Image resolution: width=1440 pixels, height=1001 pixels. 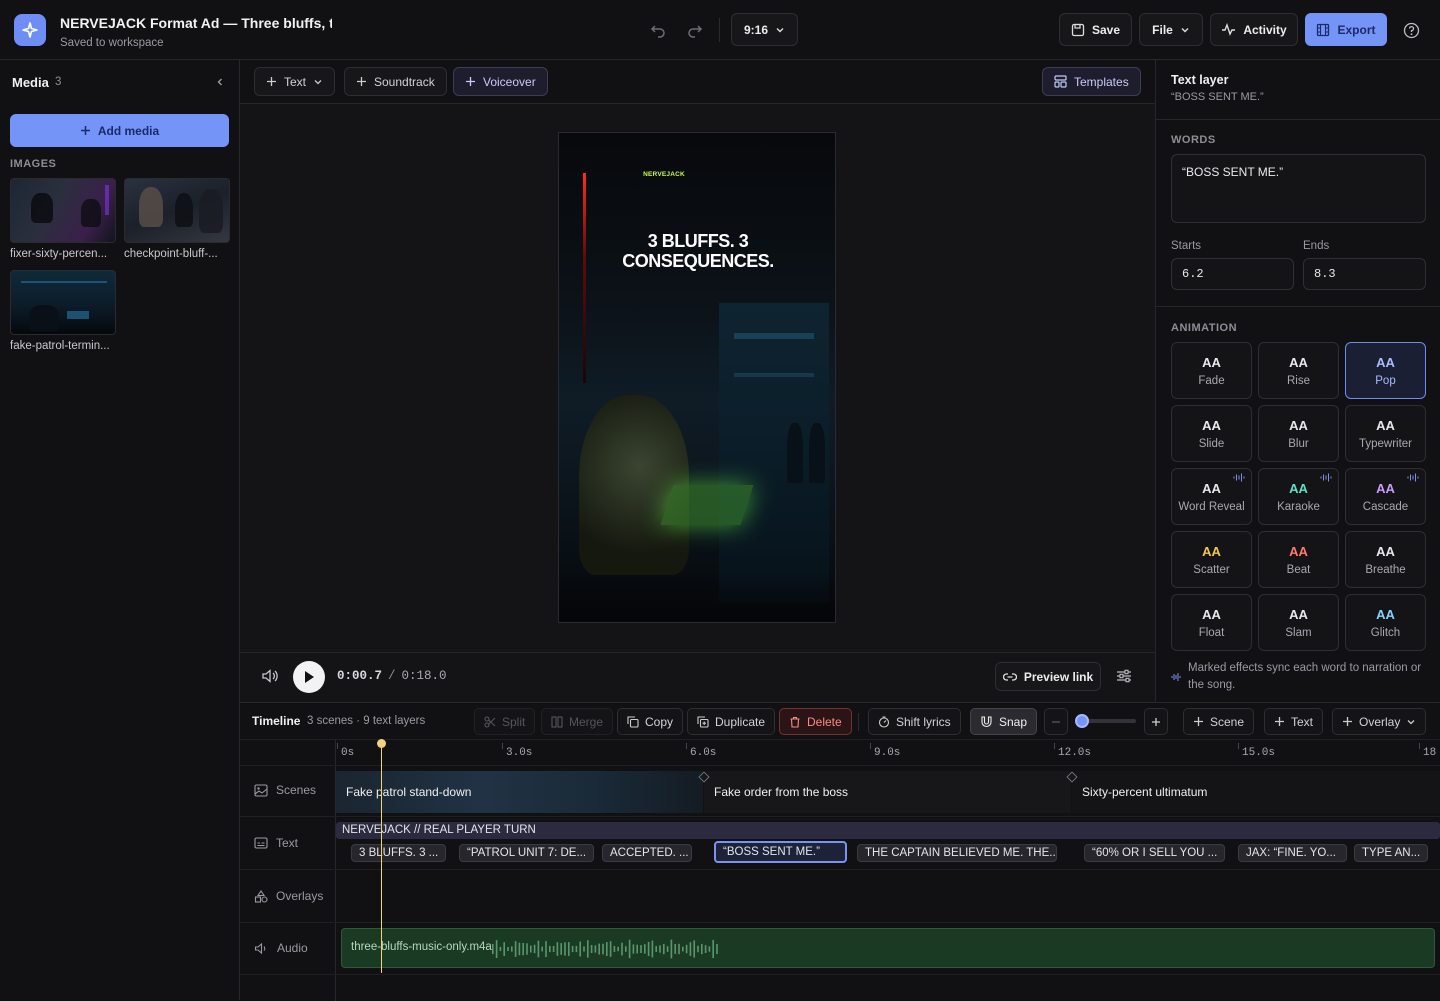 I want to click on add-text-button: Text, so click(x=295, y=81).